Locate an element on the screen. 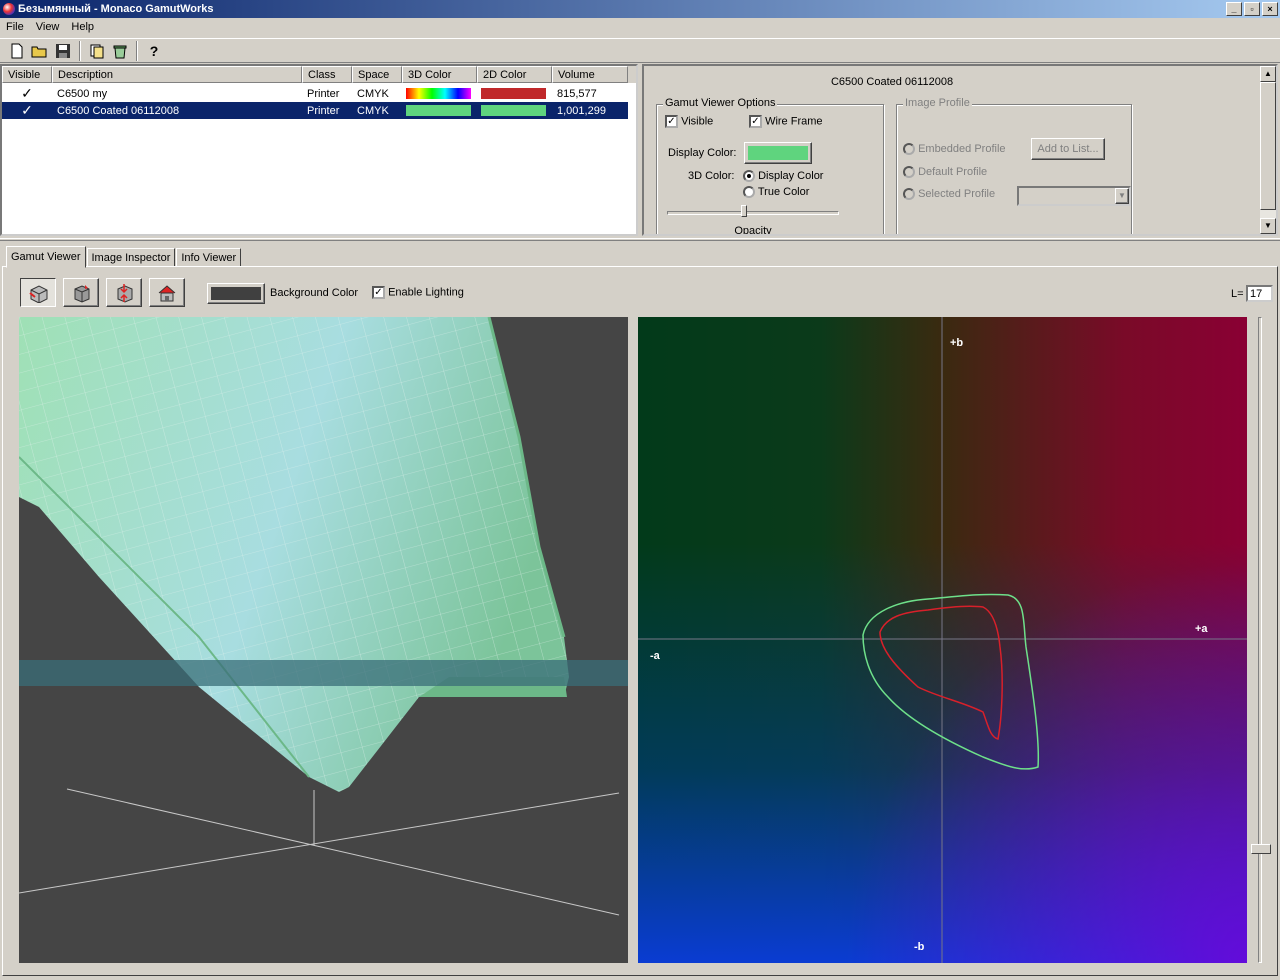 This screenshot has height=980, width=1280. enable-lighting-checkbox: ✓ Enable Lighting is located at coordinates (418, 292).